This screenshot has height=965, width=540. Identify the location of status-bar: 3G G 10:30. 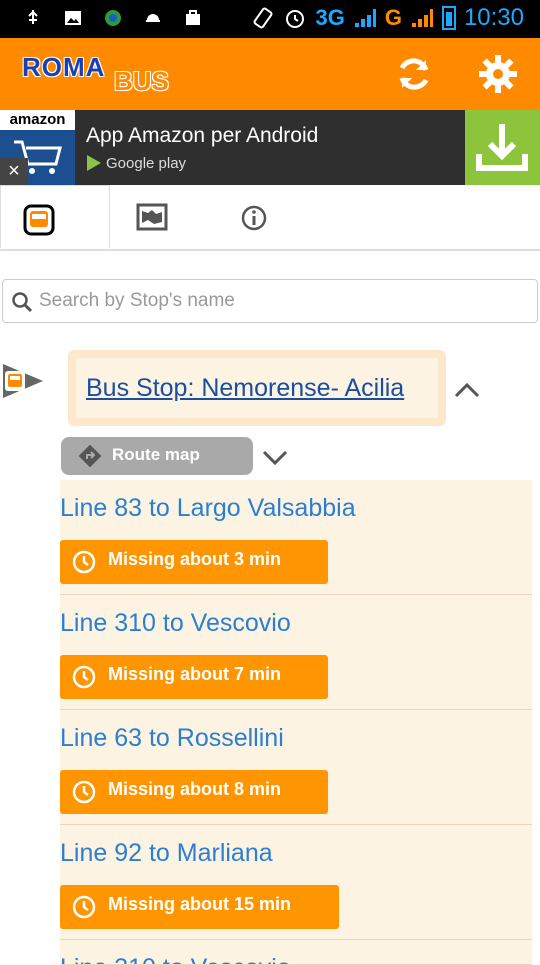
(270, 19).